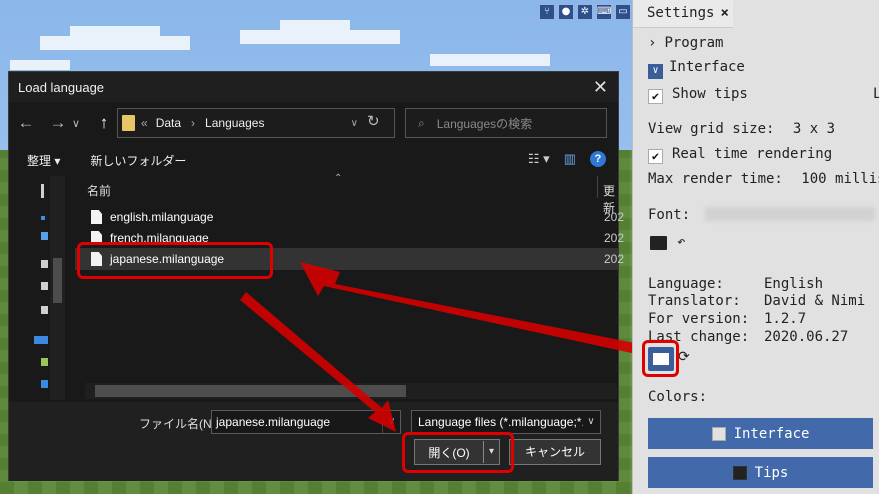  I want to click on show-tips-label: Show tips, so click(710, 94).